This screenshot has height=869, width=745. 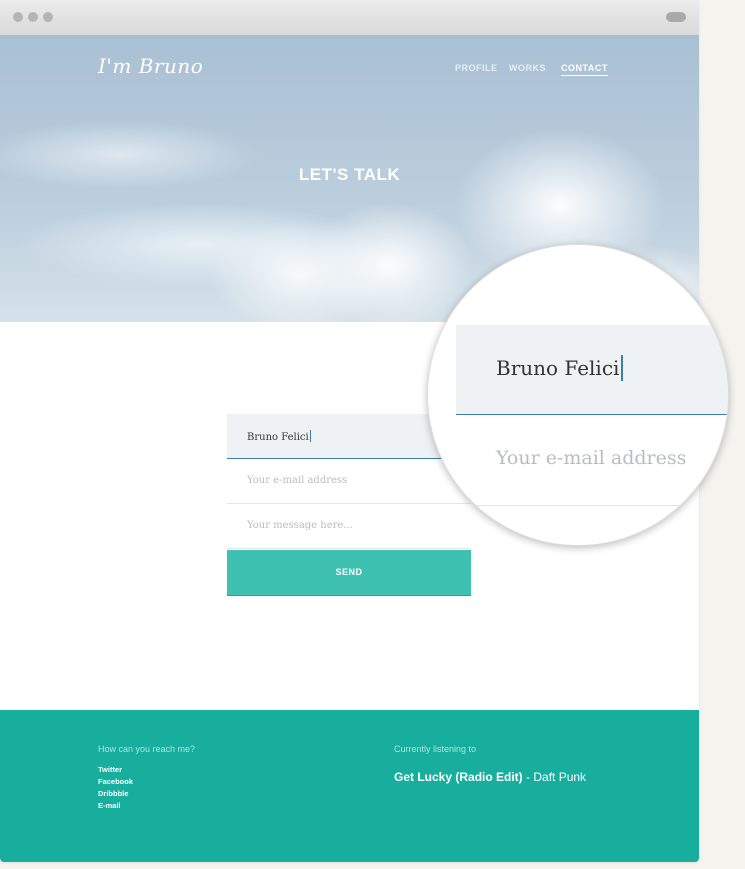 What do you see at coordinates (33, 17) in the screenshot?
I see `minimize-window-icon` at bounding box center [33, 17].